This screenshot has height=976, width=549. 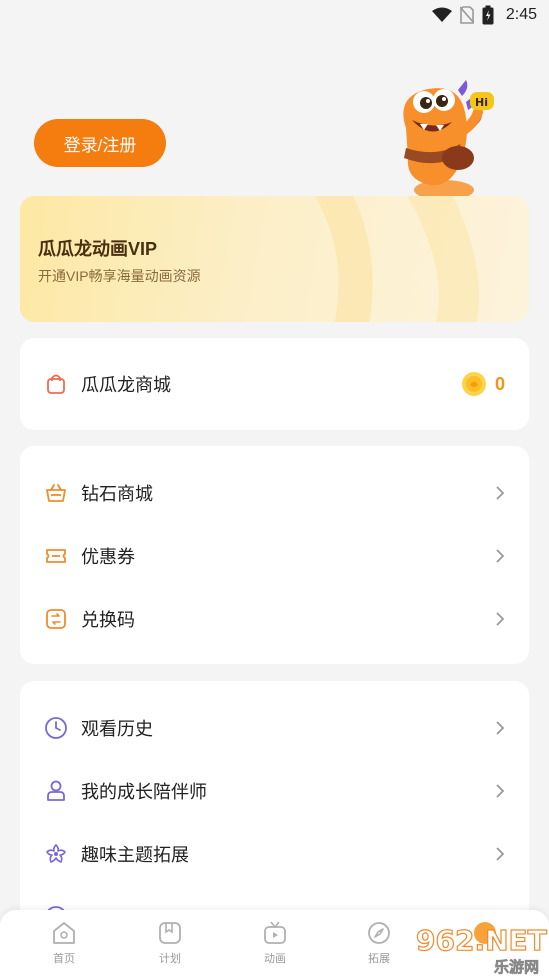 I want to click on shop-card: 瓜瓜龙商城 0, so click(x=274, y=384).